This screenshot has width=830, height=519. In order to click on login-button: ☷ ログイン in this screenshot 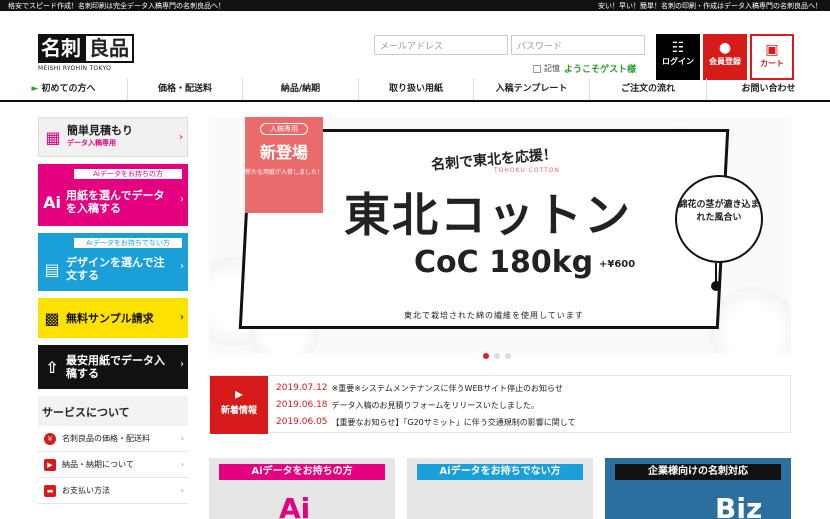, I will do `click(678, 57)`.